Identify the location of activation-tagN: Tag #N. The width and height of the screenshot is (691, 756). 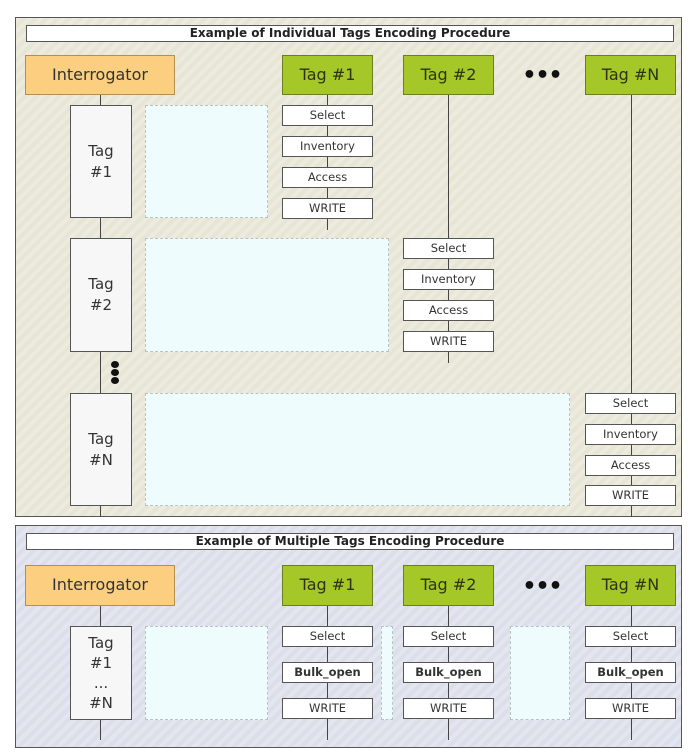
(101, 449).